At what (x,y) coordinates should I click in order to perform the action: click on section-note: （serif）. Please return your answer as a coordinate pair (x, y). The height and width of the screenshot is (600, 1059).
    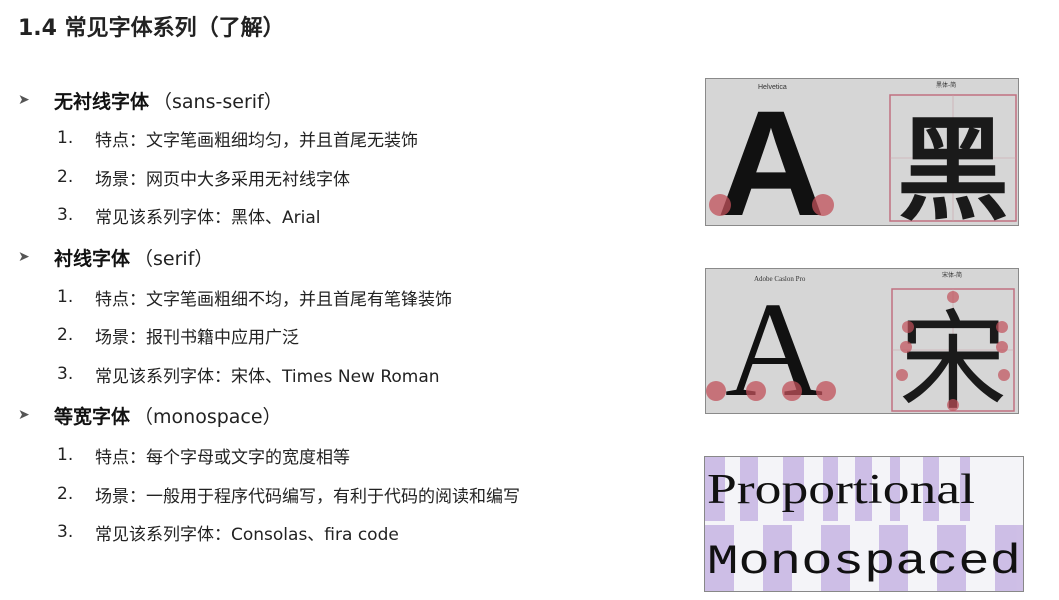
    Looking at the image, I should click on (174, 258).